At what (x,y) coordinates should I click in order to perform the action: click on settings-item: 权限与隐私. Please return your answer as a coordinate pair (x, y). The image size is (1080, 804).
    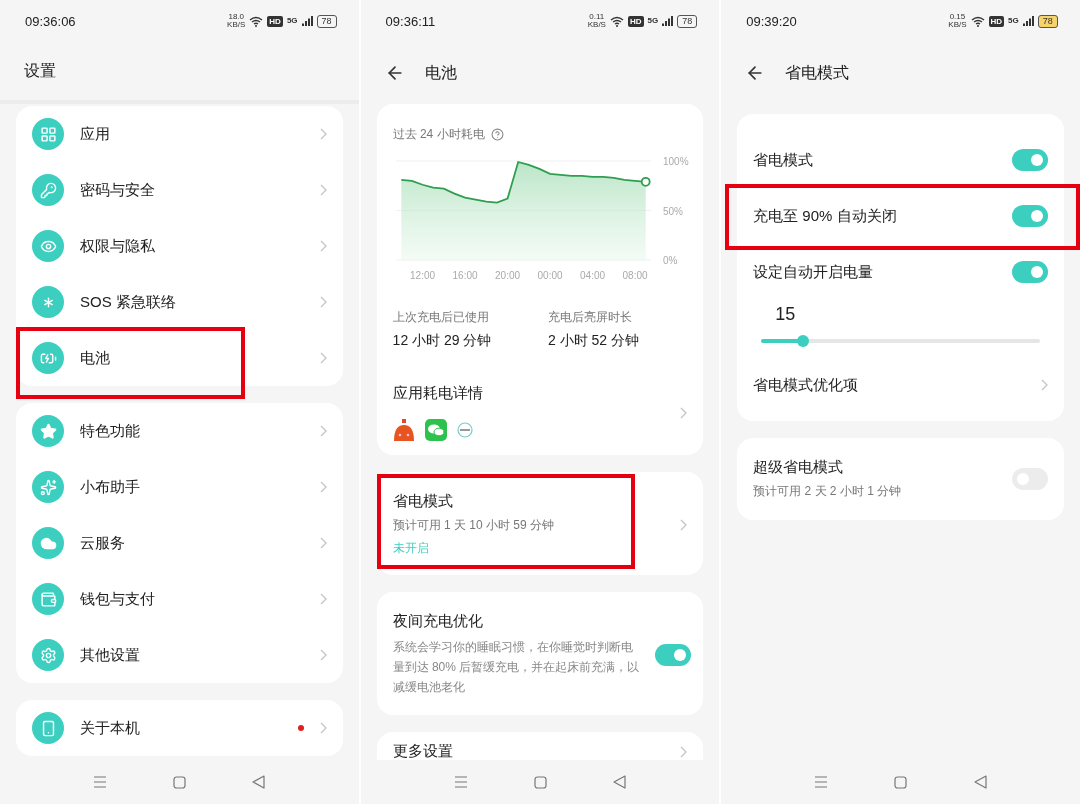
    Looking at the image, I should click on (179, 246).